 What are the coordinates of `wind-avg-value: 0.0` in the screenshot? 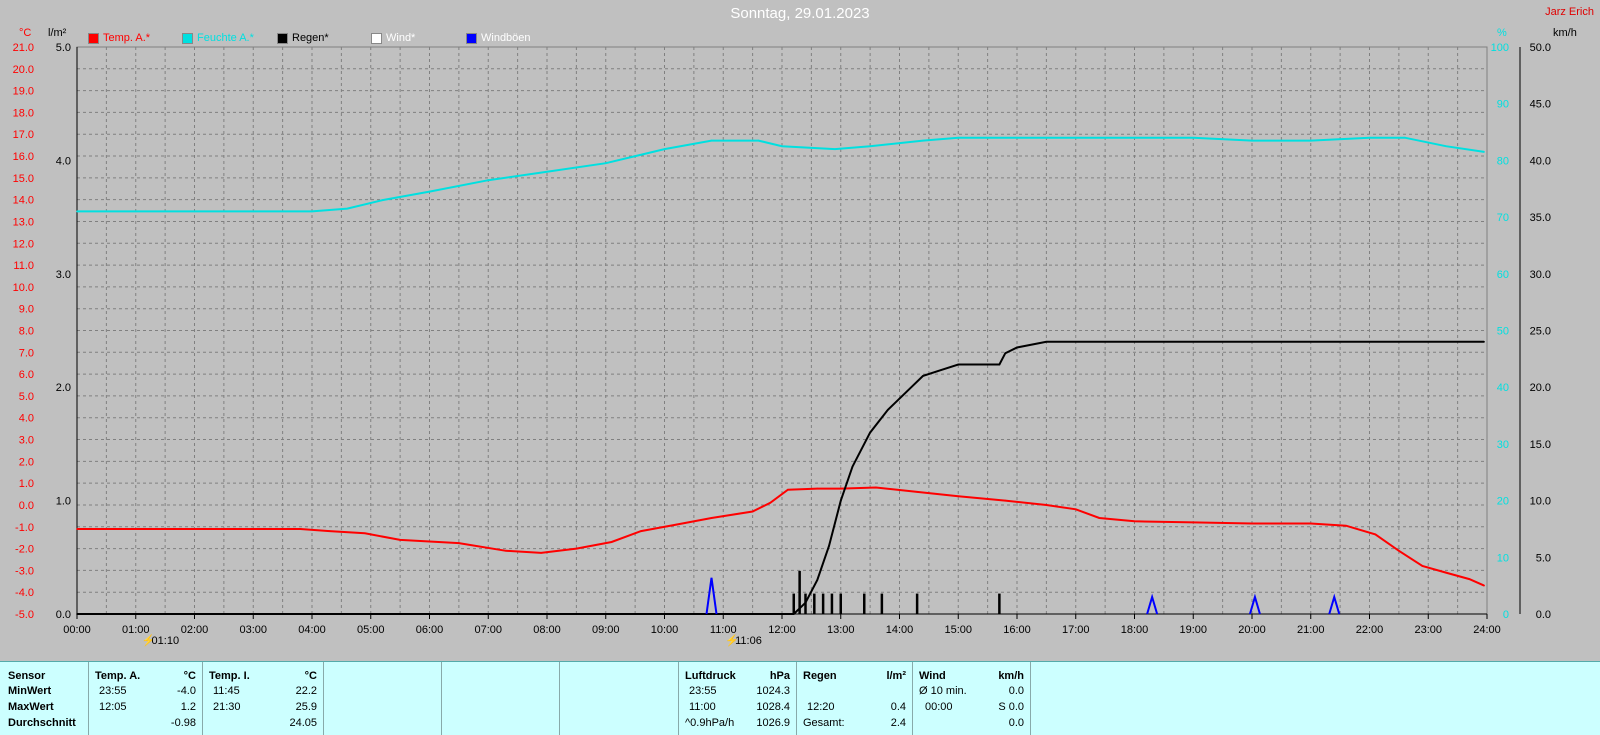 It's located at (1016, 691).